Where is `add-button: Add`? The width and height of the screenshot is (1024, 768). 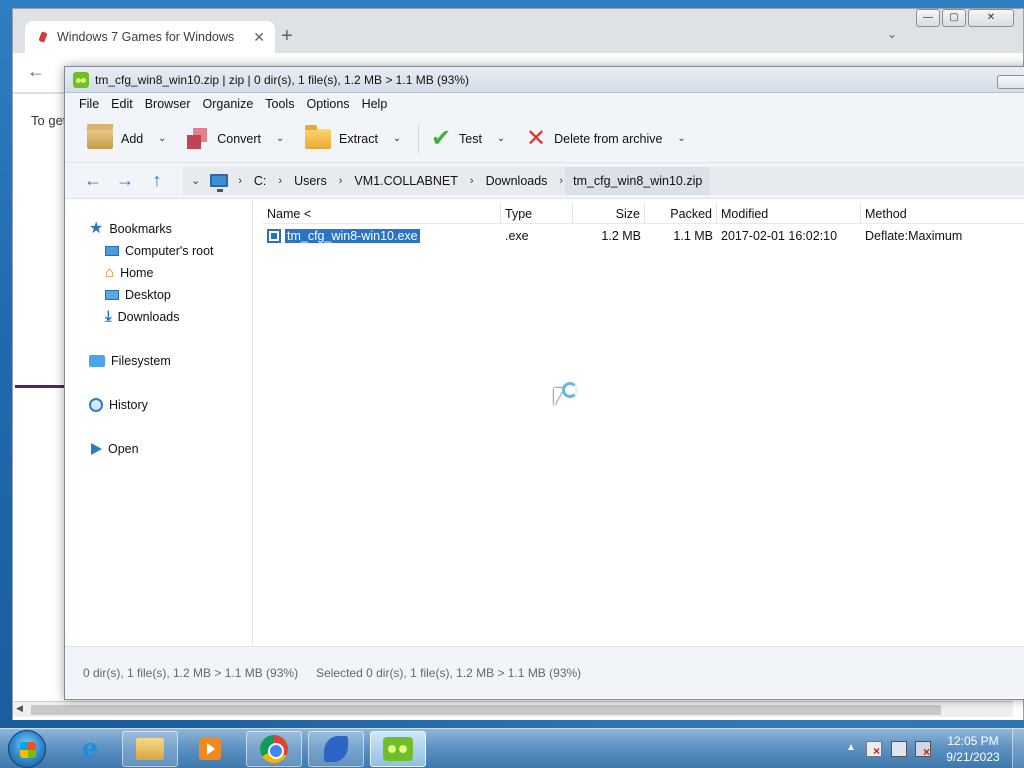
add-button: Add is located at coordinates (115, 139).